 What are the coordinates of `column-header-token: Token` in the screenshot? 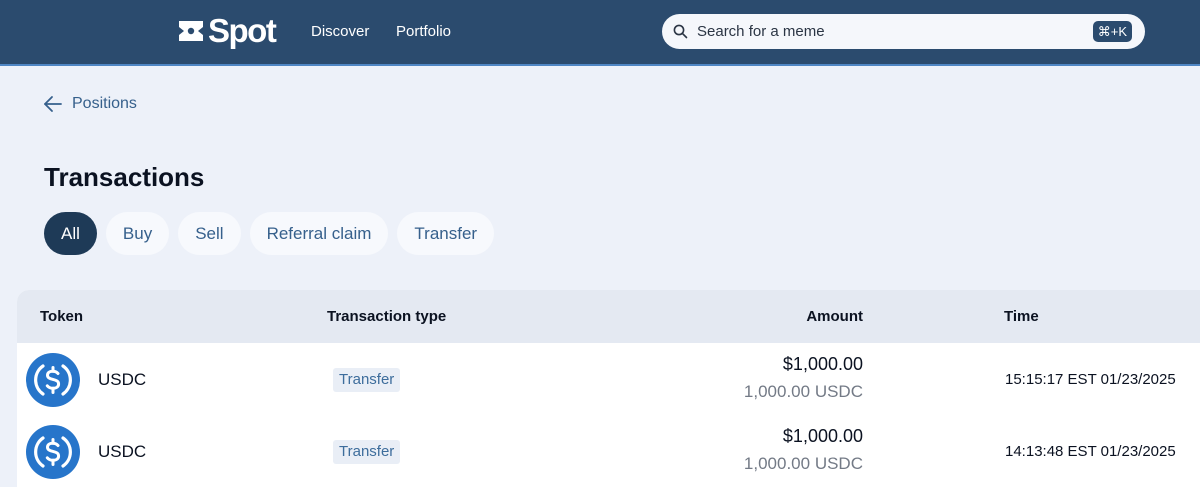 It's located at (61, 317).